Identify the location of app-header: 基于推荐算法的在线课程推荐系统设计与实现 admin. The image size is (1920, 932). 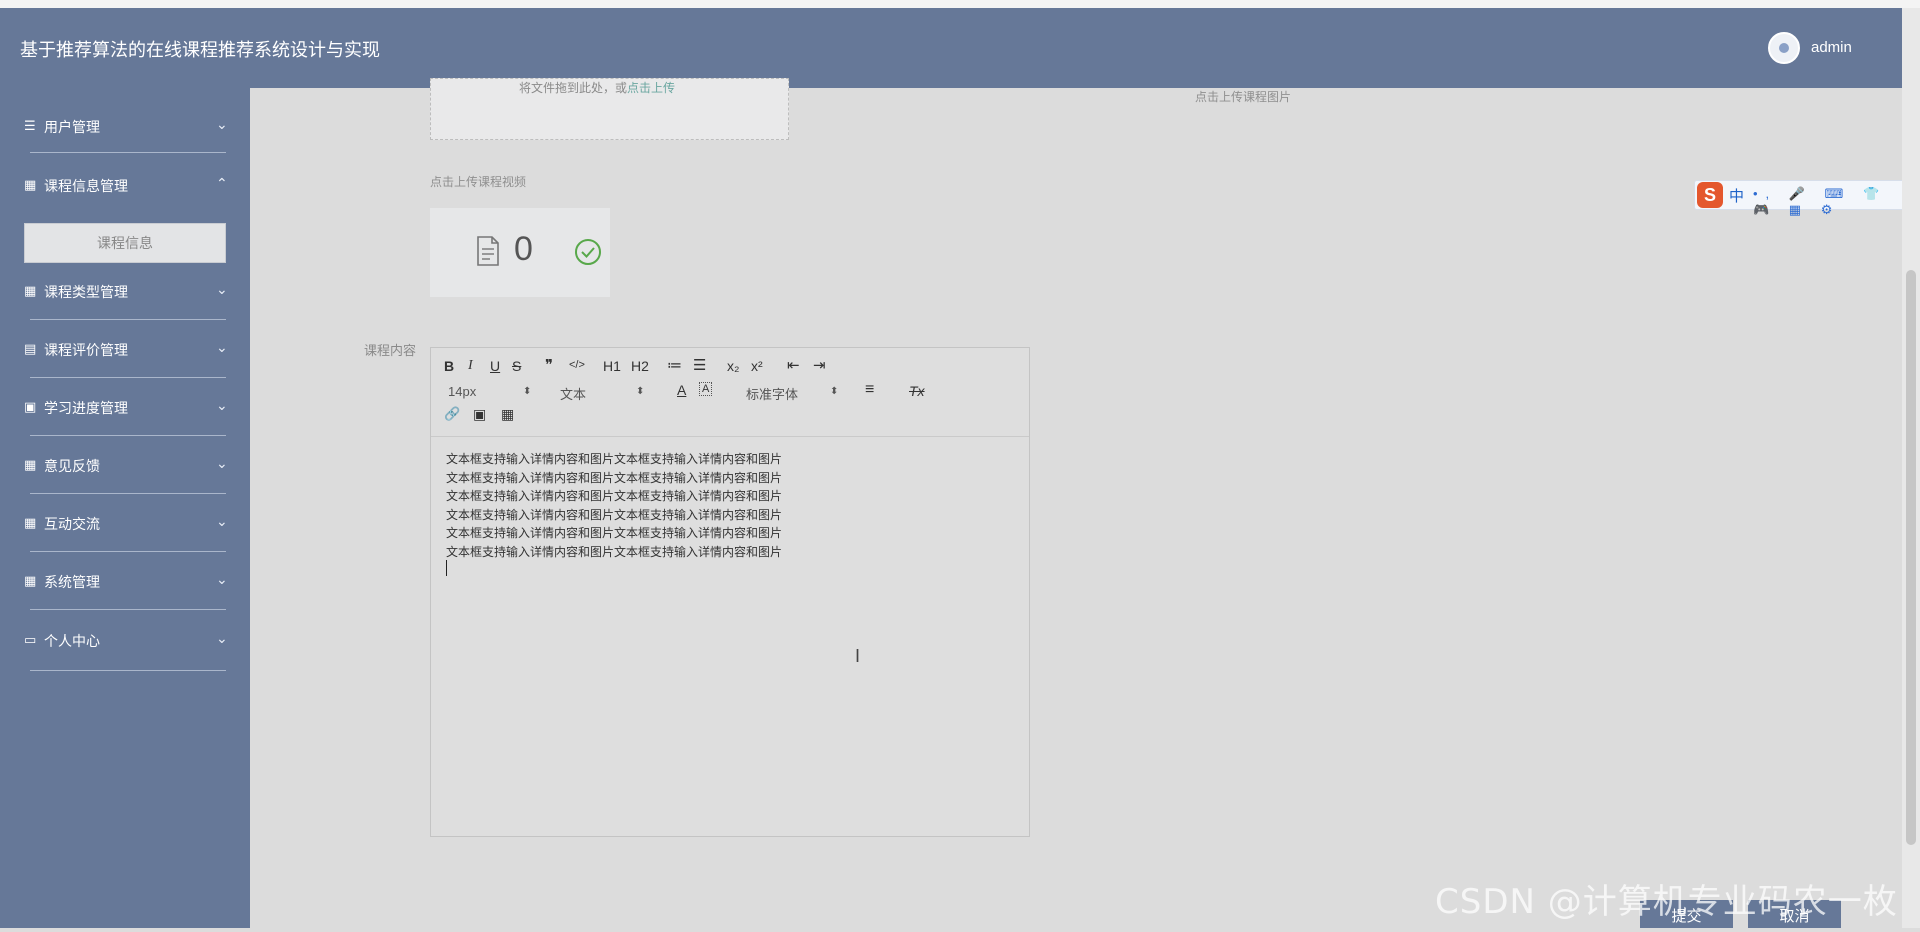
(951, 48).